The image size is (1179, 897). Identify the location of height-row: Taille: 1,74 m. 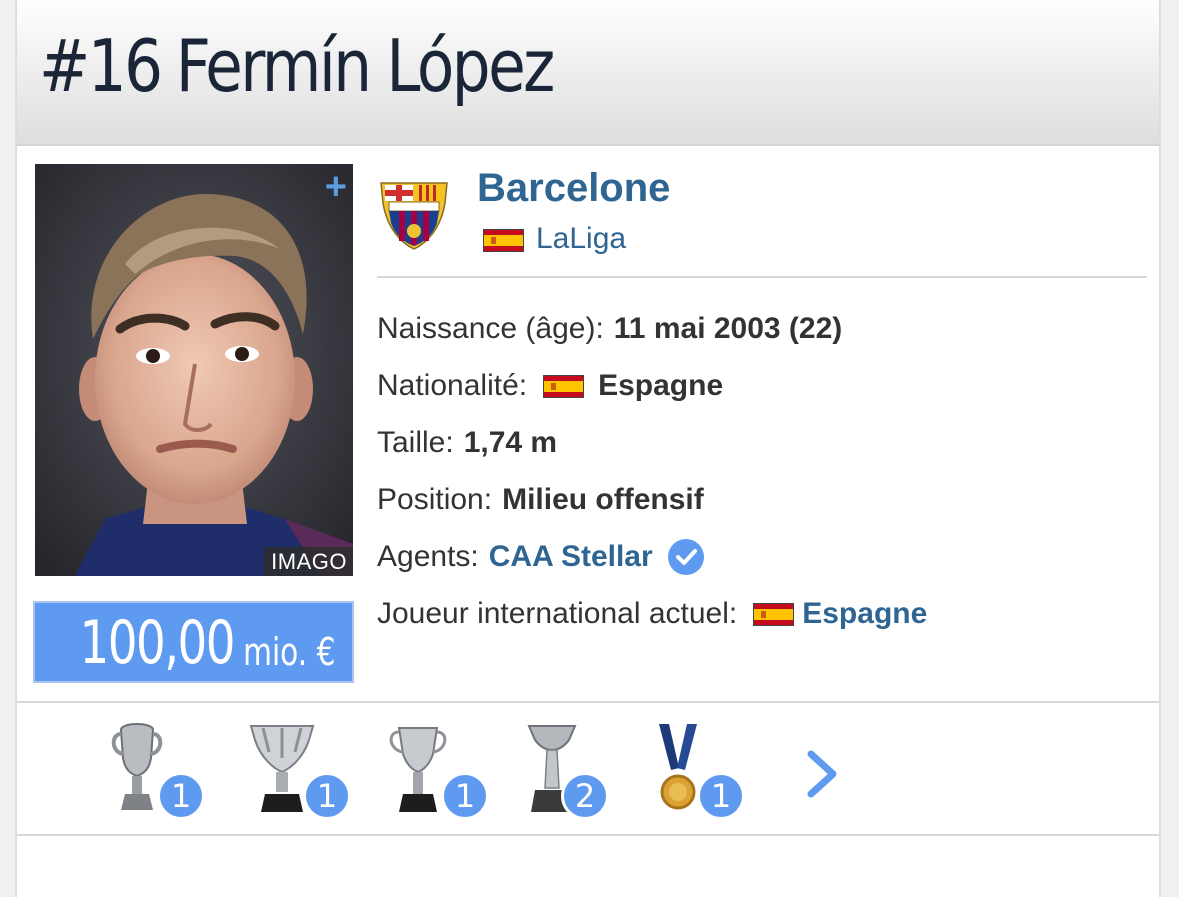
(467, 443).